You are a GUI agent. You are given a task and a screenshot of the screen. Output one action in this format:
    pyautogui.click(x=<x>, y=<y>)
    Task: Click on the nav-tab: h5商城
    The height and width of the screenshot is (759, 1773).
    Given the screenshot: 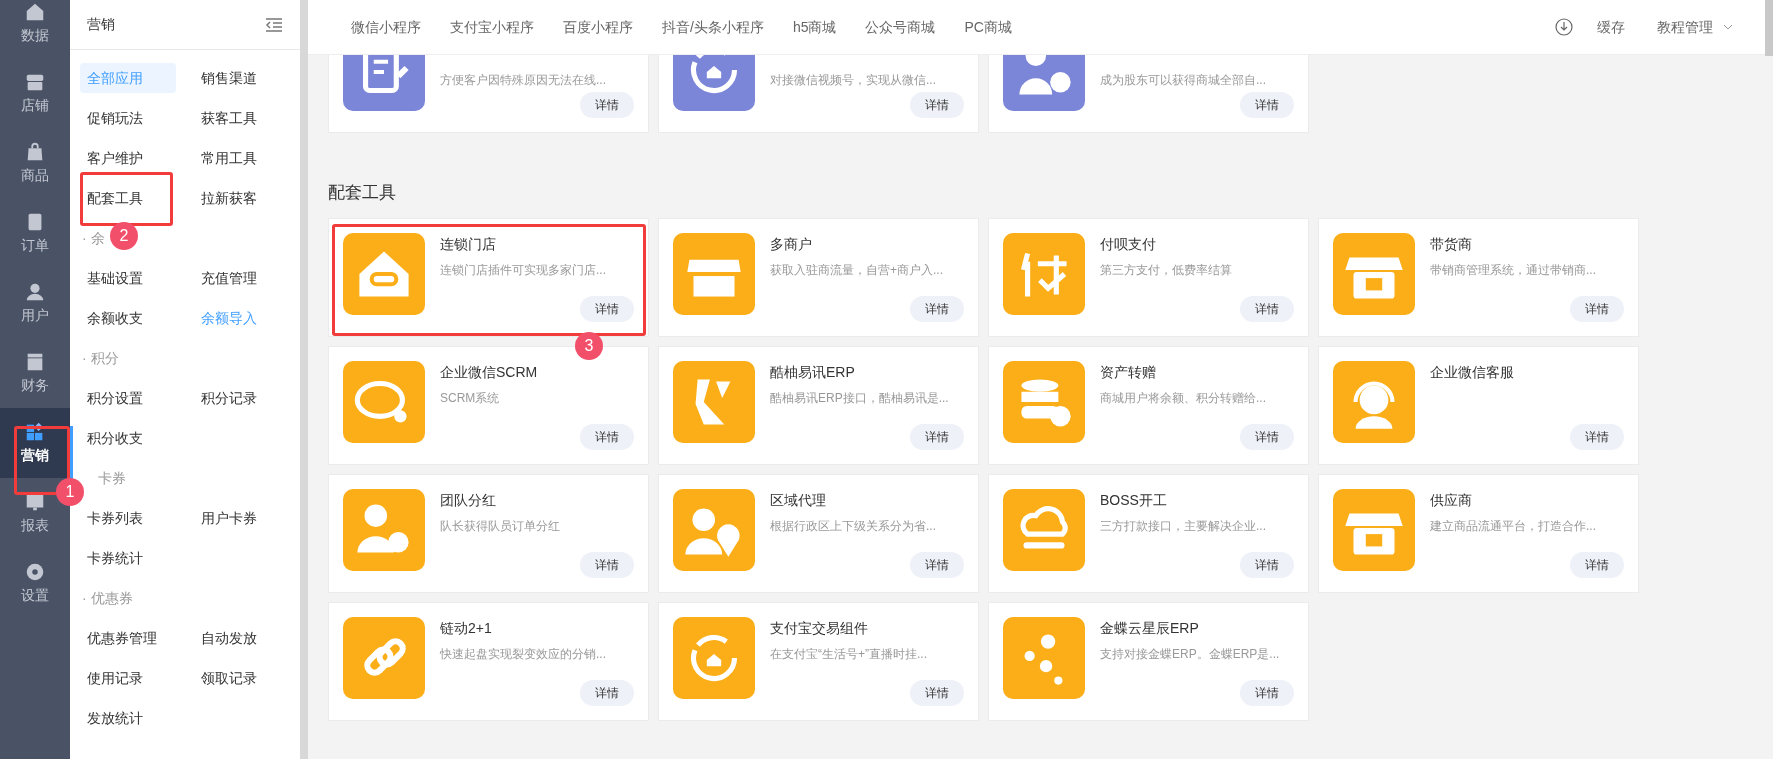 What is the action you would take?
    pyautogui.click(x=814, y=27)
    